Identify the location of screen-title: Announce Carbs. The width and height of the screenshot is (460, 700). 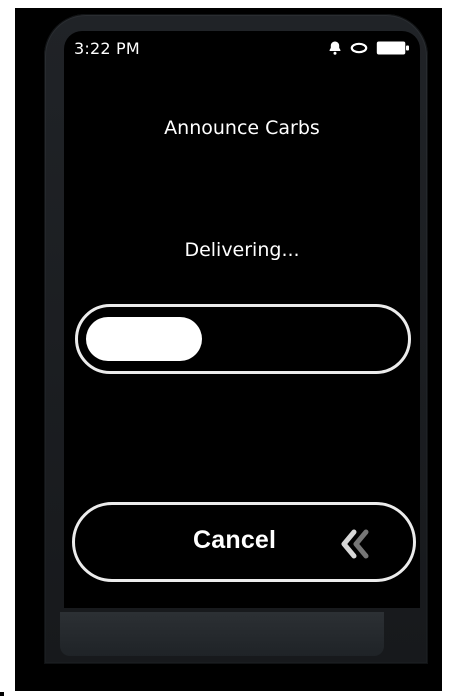
(242, 128).